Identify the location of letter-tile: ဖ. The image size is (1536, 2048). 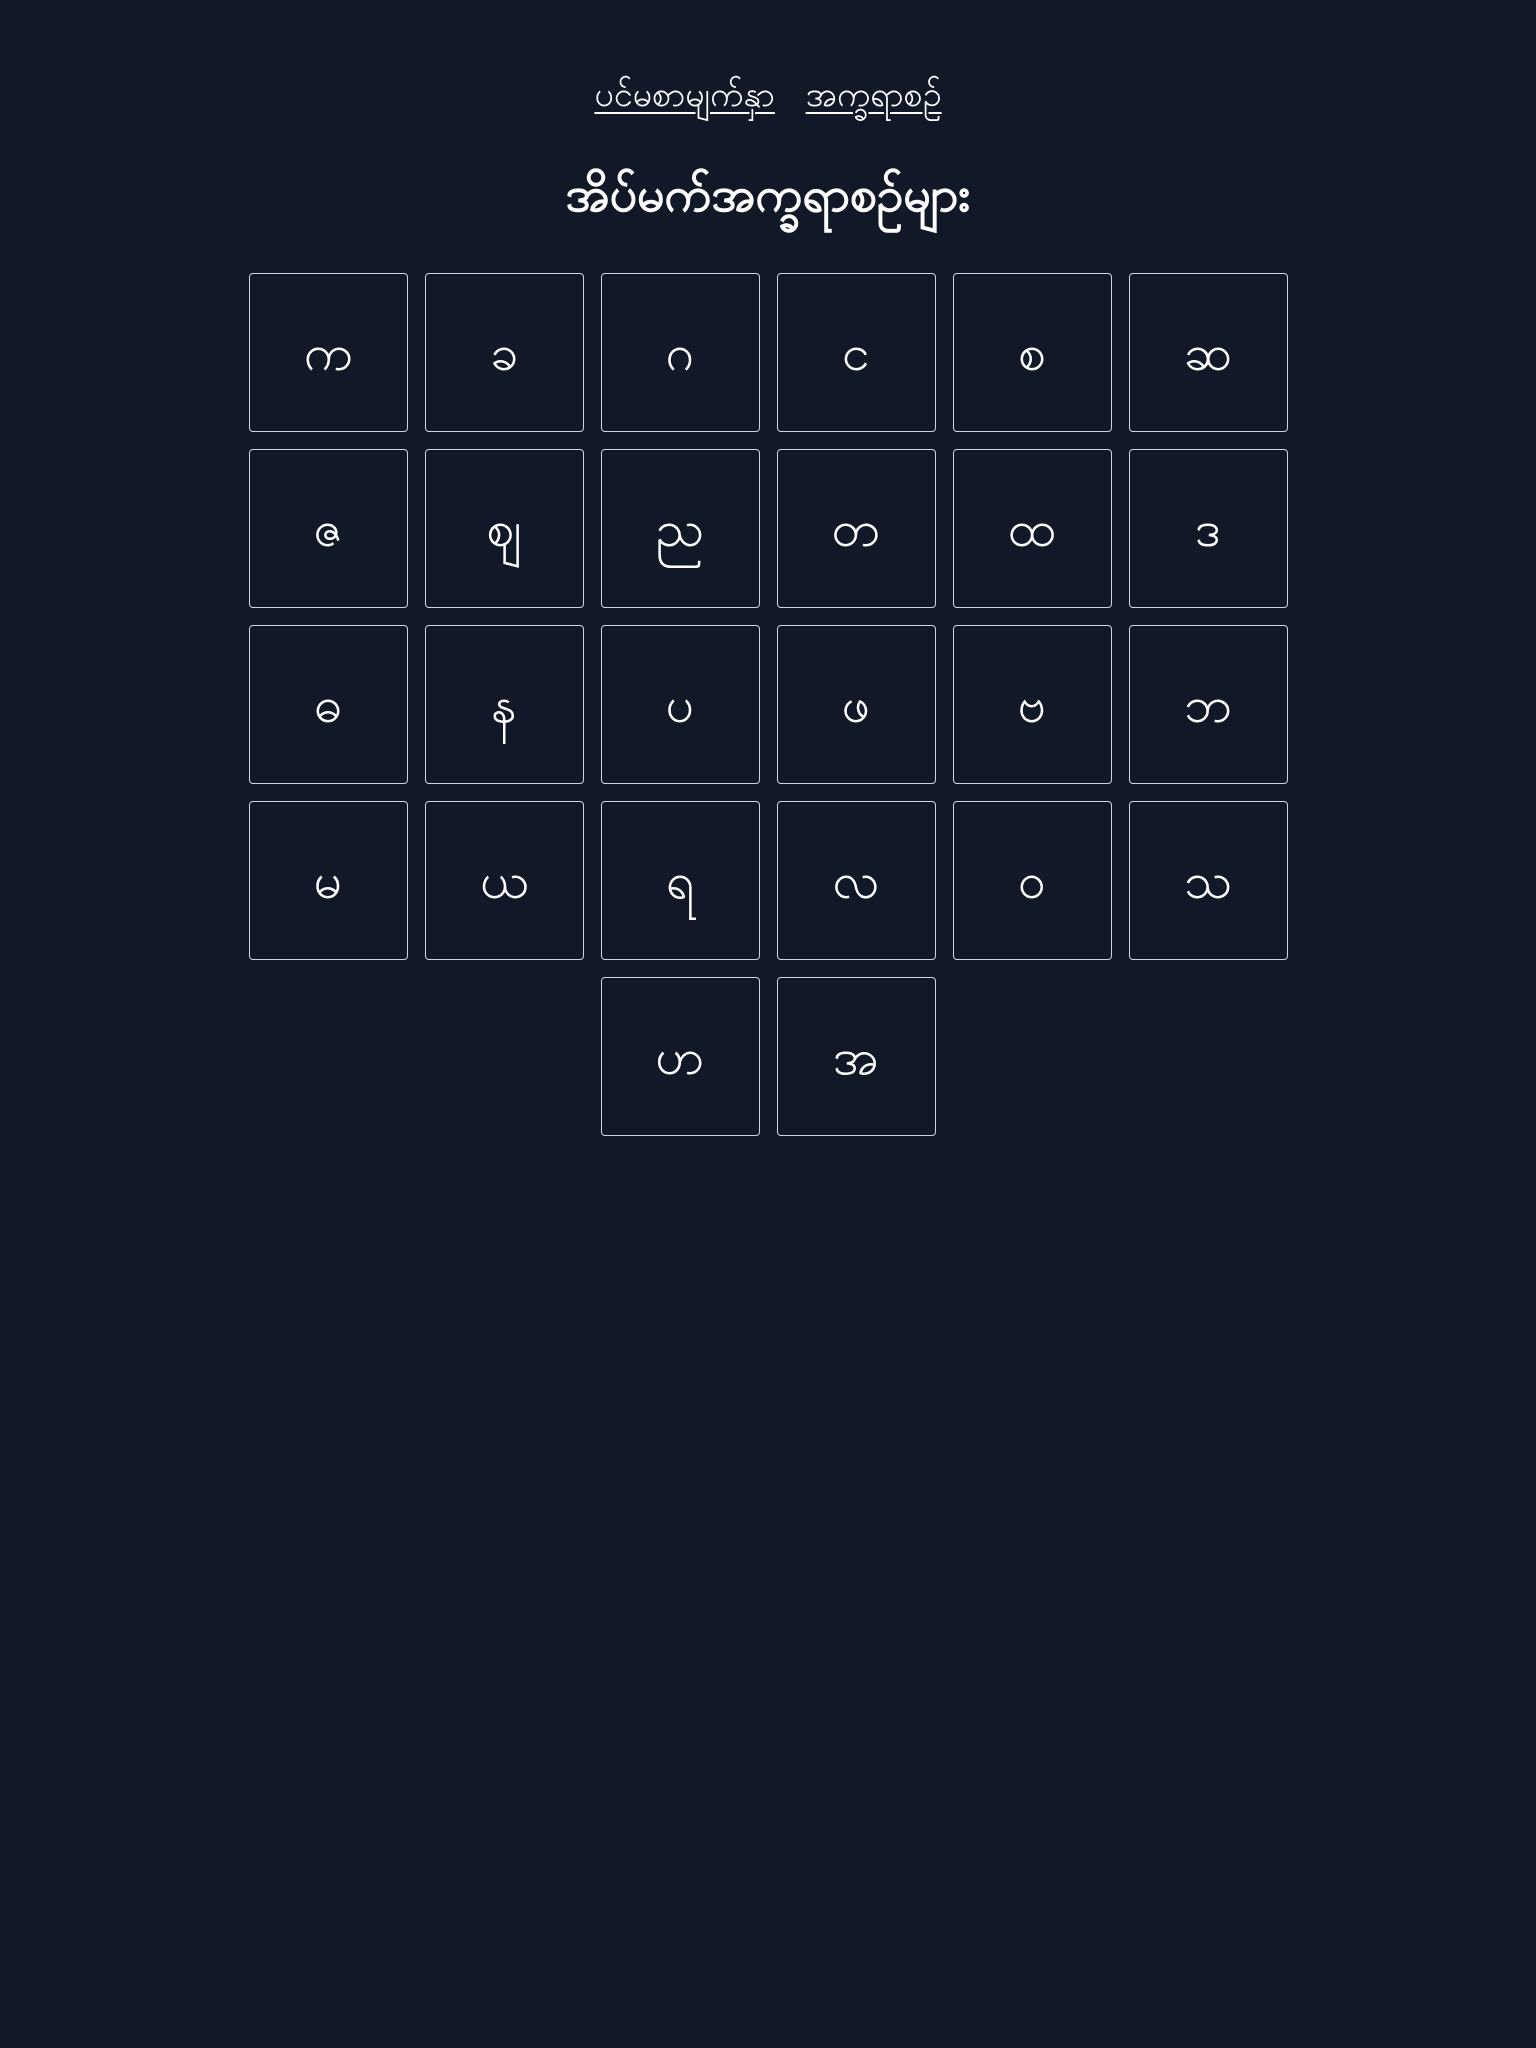
(856, 704).